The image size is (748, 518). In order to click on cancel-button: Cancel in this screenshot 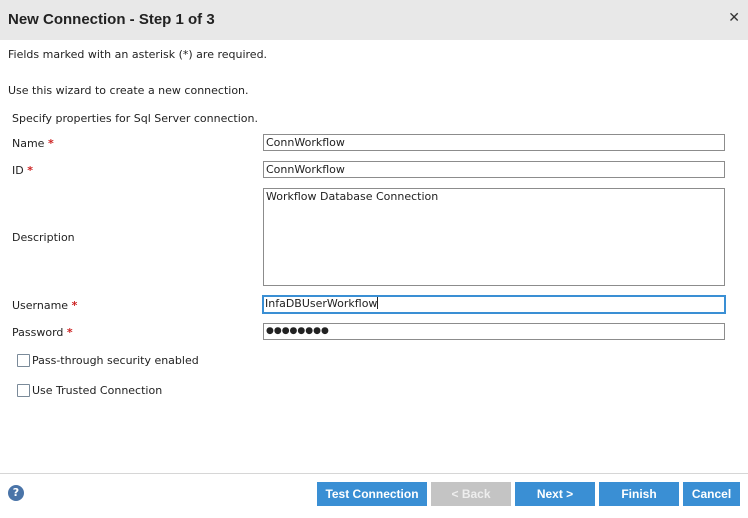, I will do `click(711, 494)`.